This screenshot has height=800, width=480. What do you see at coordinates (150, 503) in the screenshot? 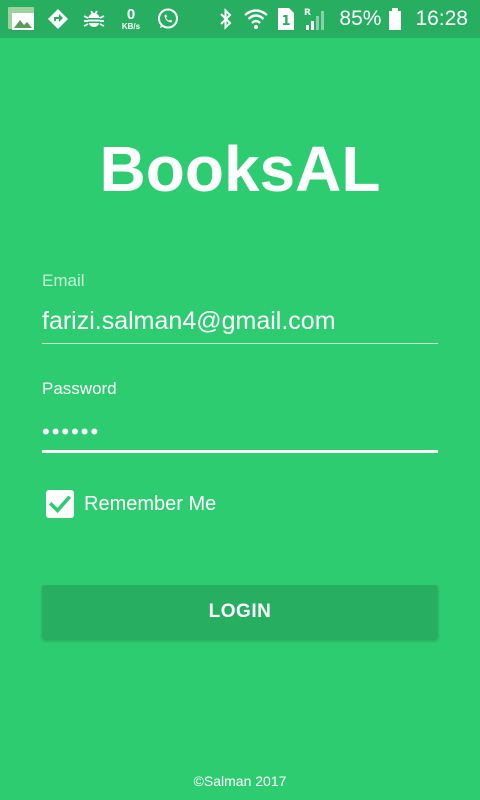
I see `remember-me-label: Remember Me` at bounding box center [150, 503].